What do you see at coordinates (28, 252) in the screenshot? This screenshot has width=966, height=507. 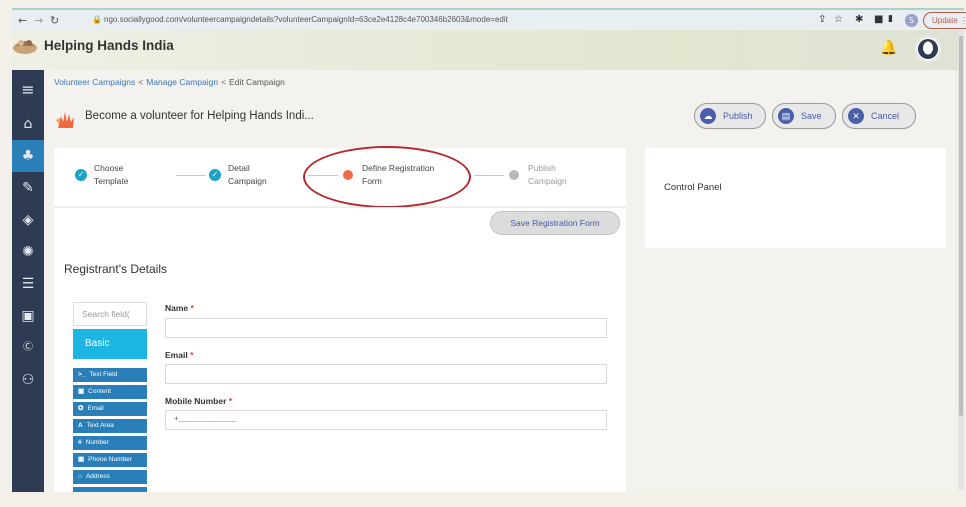 I see `award-icon: ✺` at bounding box center [28, 252].